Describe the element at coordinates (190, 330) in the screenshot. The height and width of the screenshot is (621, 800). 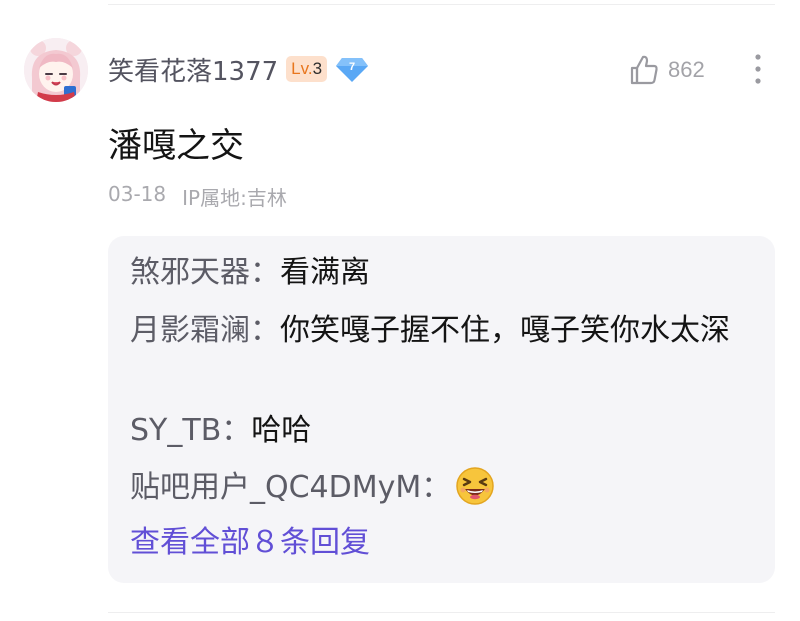
I see `reply-author: 月影霜澜` at that location.